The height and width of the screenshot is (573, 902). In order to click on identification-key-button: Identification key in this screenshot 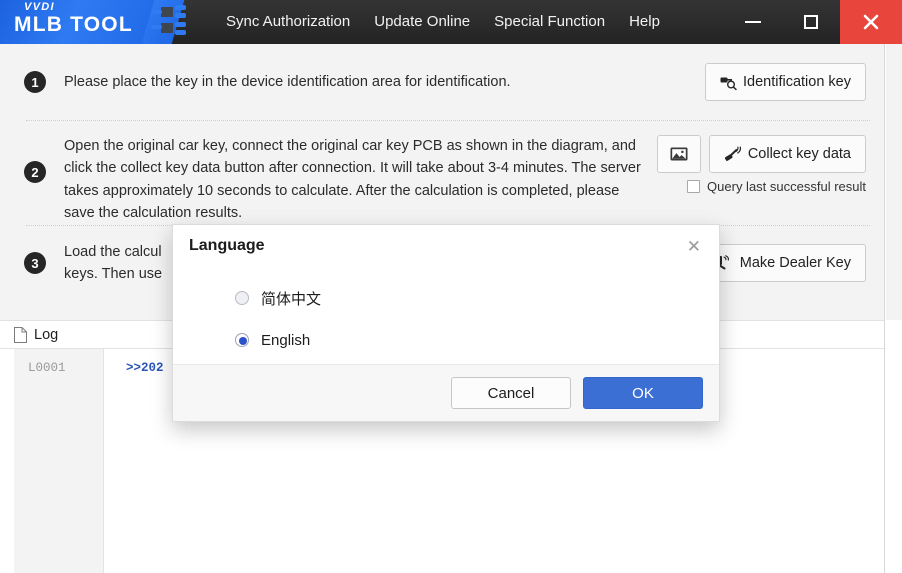, I will do `click(785, 82)`.